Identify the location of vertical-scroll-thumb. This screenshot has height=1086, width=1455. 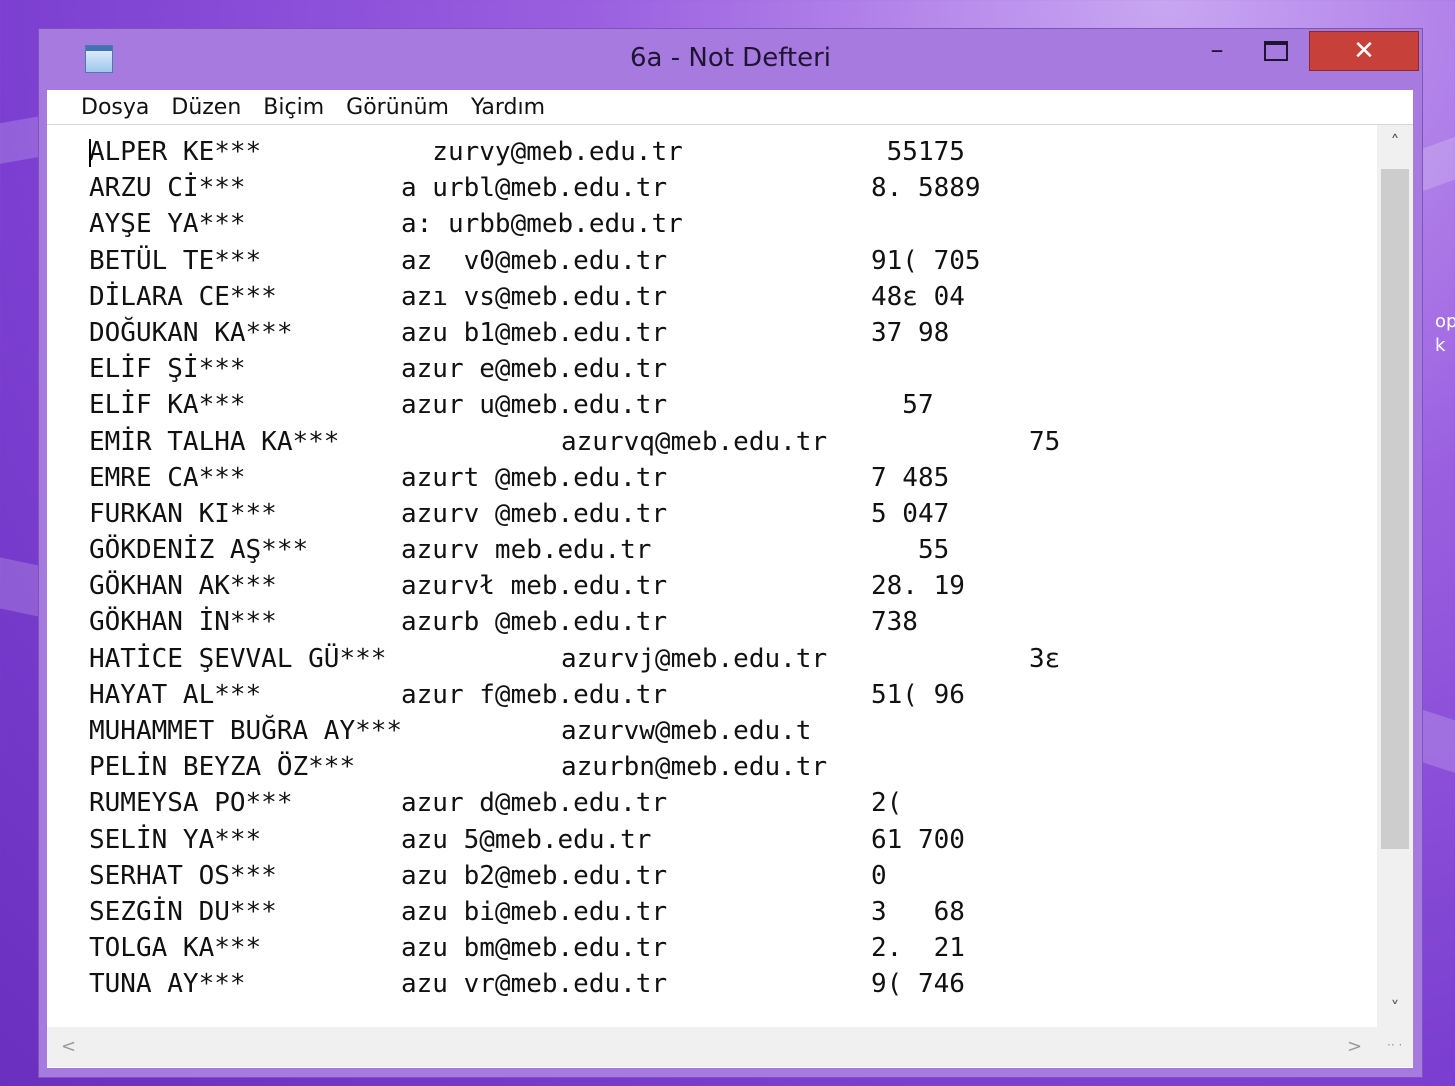
(1395, 509).